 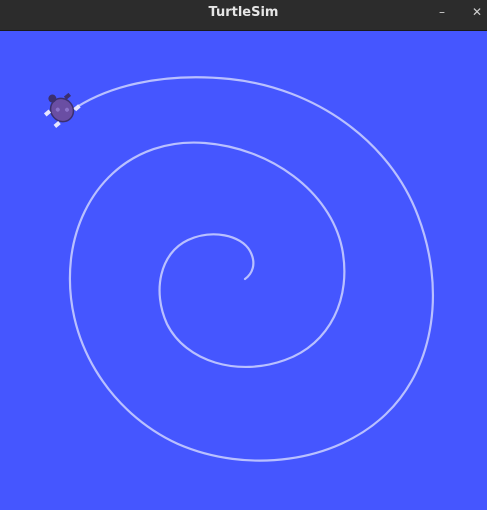 I want to click on title-bar: TurtleSim – ✕, so click(x=243, y=15).